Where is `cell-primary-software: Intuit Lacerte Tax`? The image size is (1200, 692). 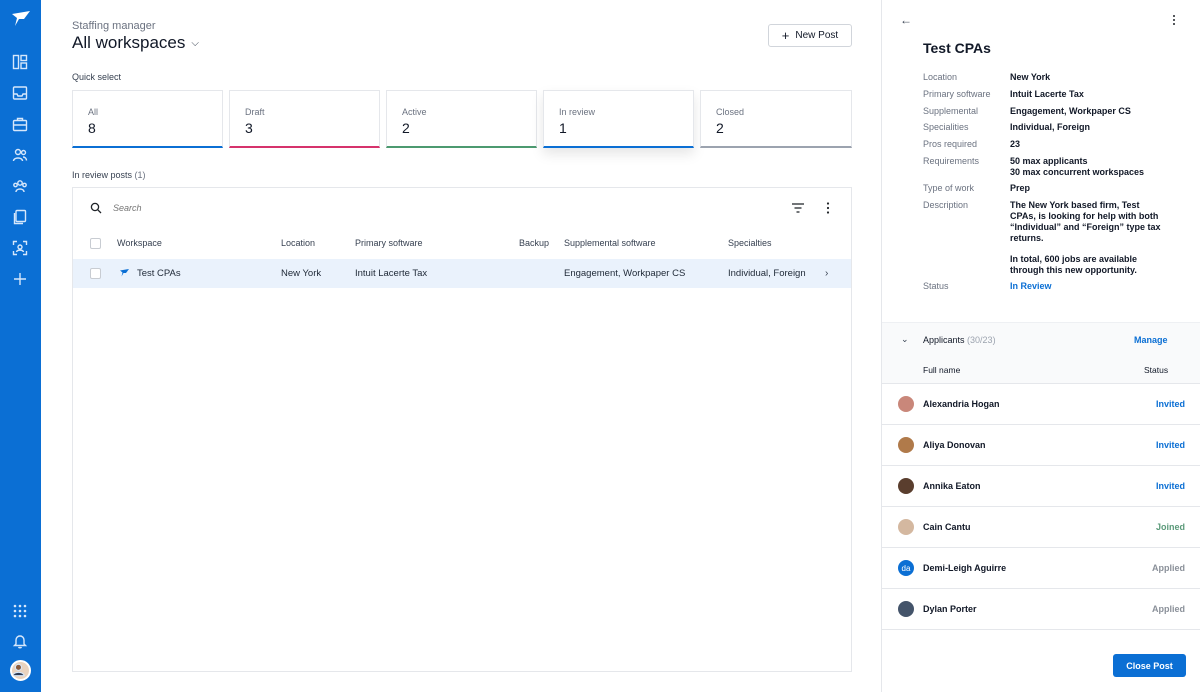
cell-primary-software: Intuit Lacerte Tax is located at coordinates (391, 273).